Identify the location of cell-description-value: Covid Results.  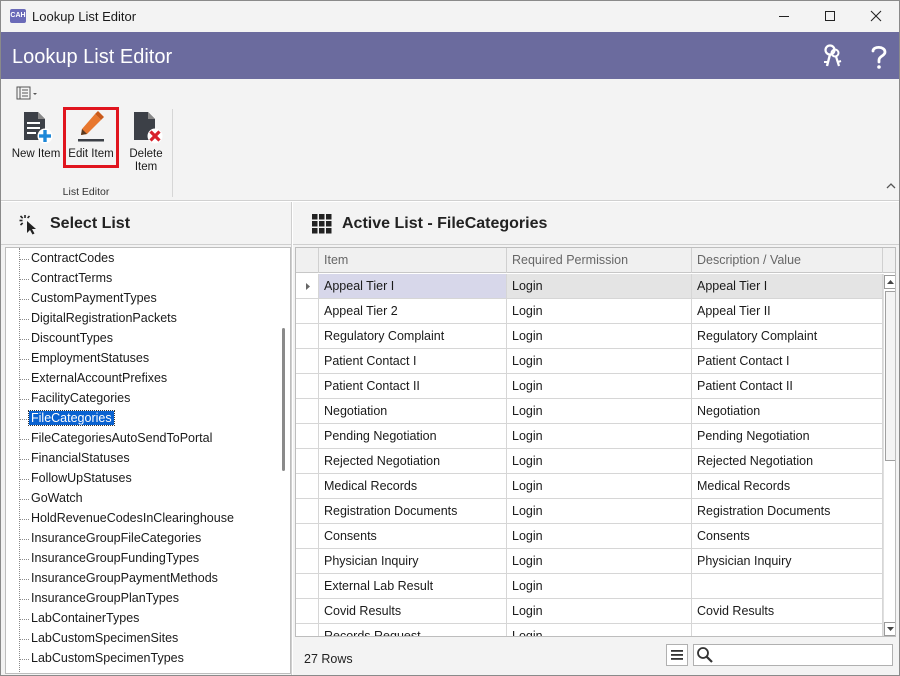
(787, 611).